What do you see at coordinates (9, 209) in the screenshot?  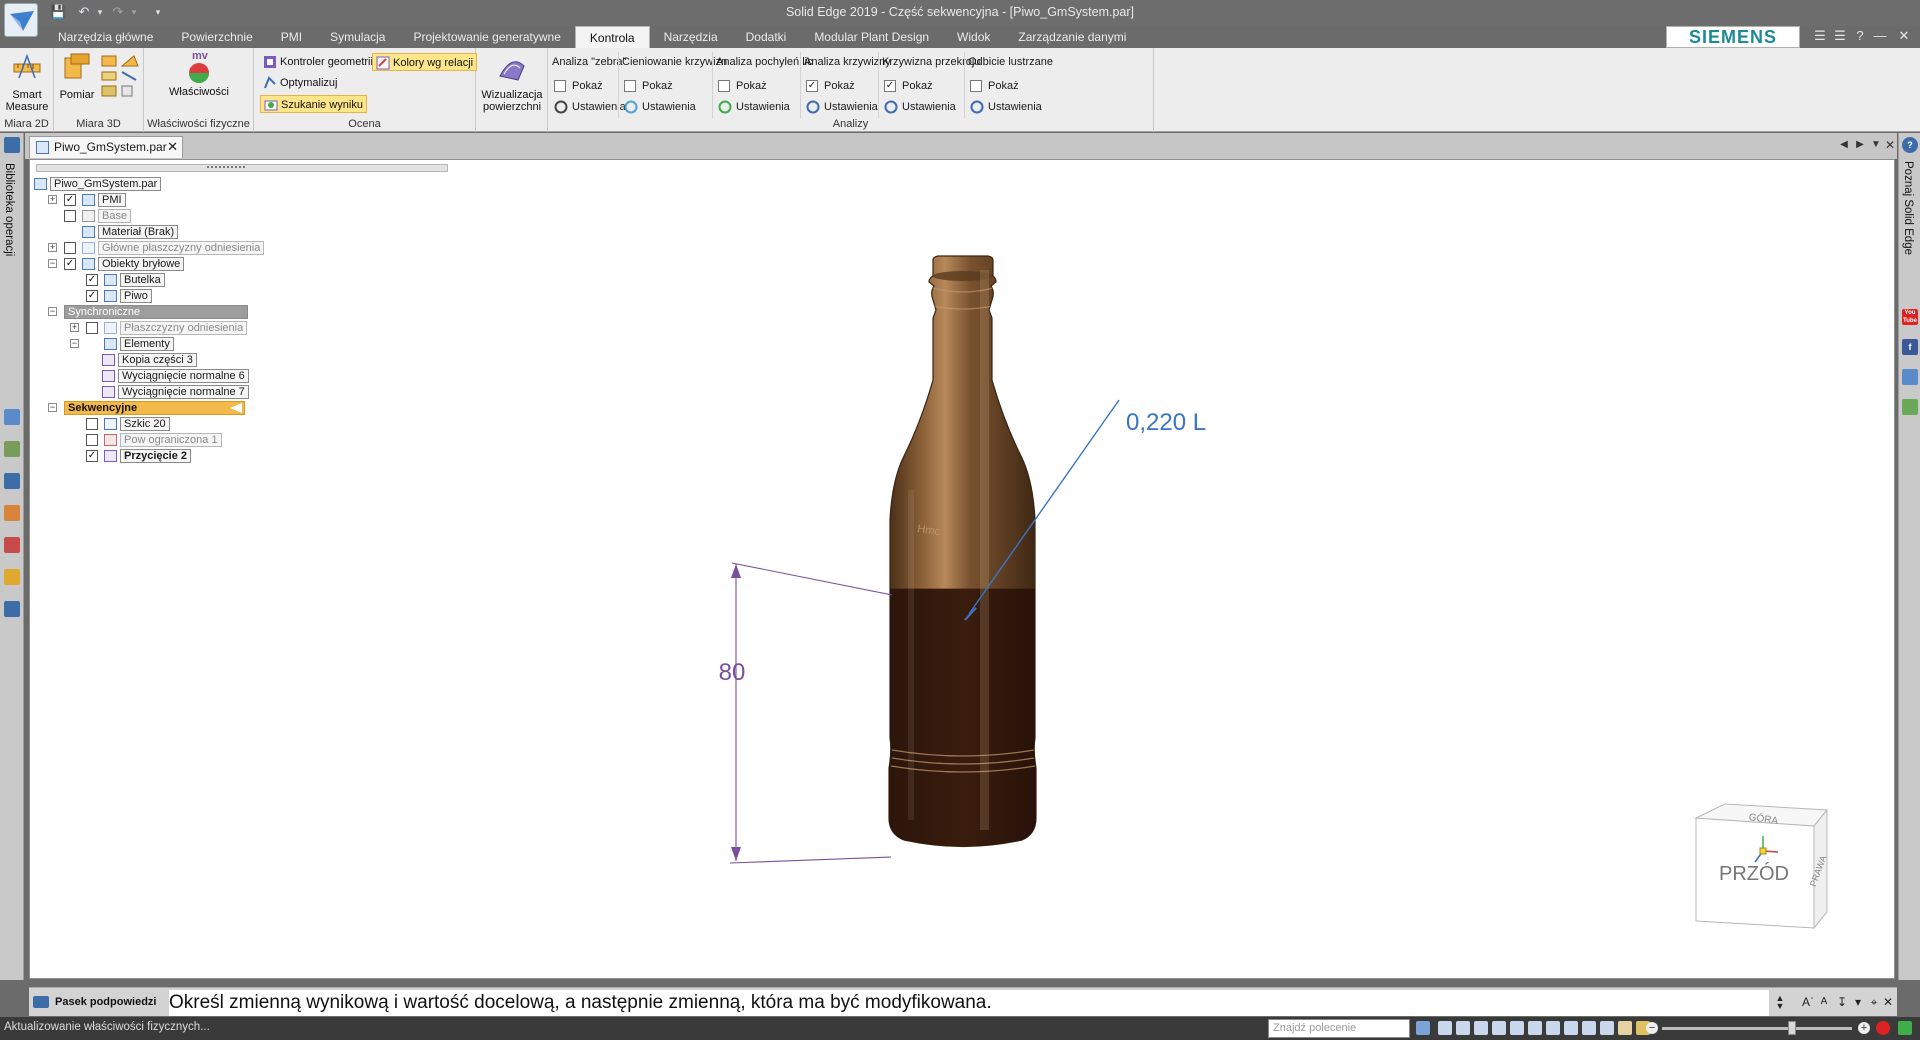 I see `feature-library-tab: Biblioteka operacji` at bounding box center [9, 209].